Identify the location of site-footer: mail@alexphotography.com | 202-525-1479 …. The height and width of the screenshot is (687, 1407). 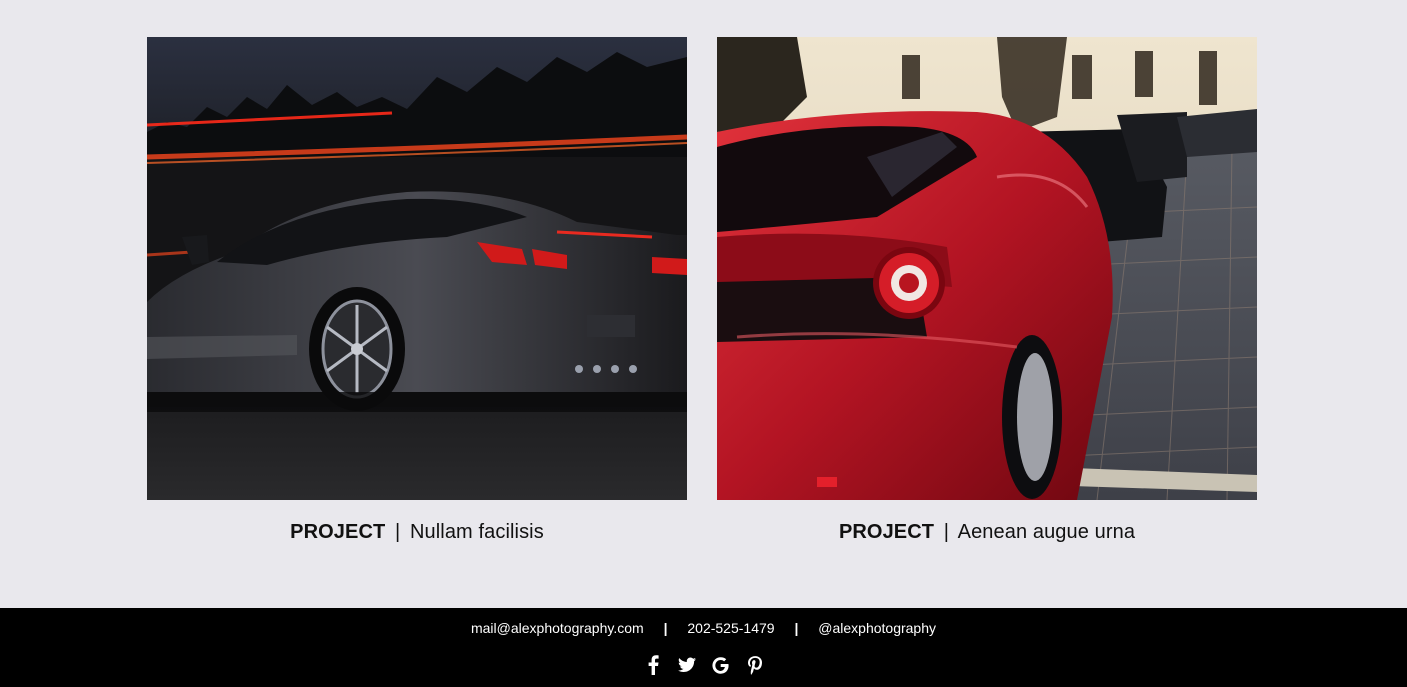
(703, 647).